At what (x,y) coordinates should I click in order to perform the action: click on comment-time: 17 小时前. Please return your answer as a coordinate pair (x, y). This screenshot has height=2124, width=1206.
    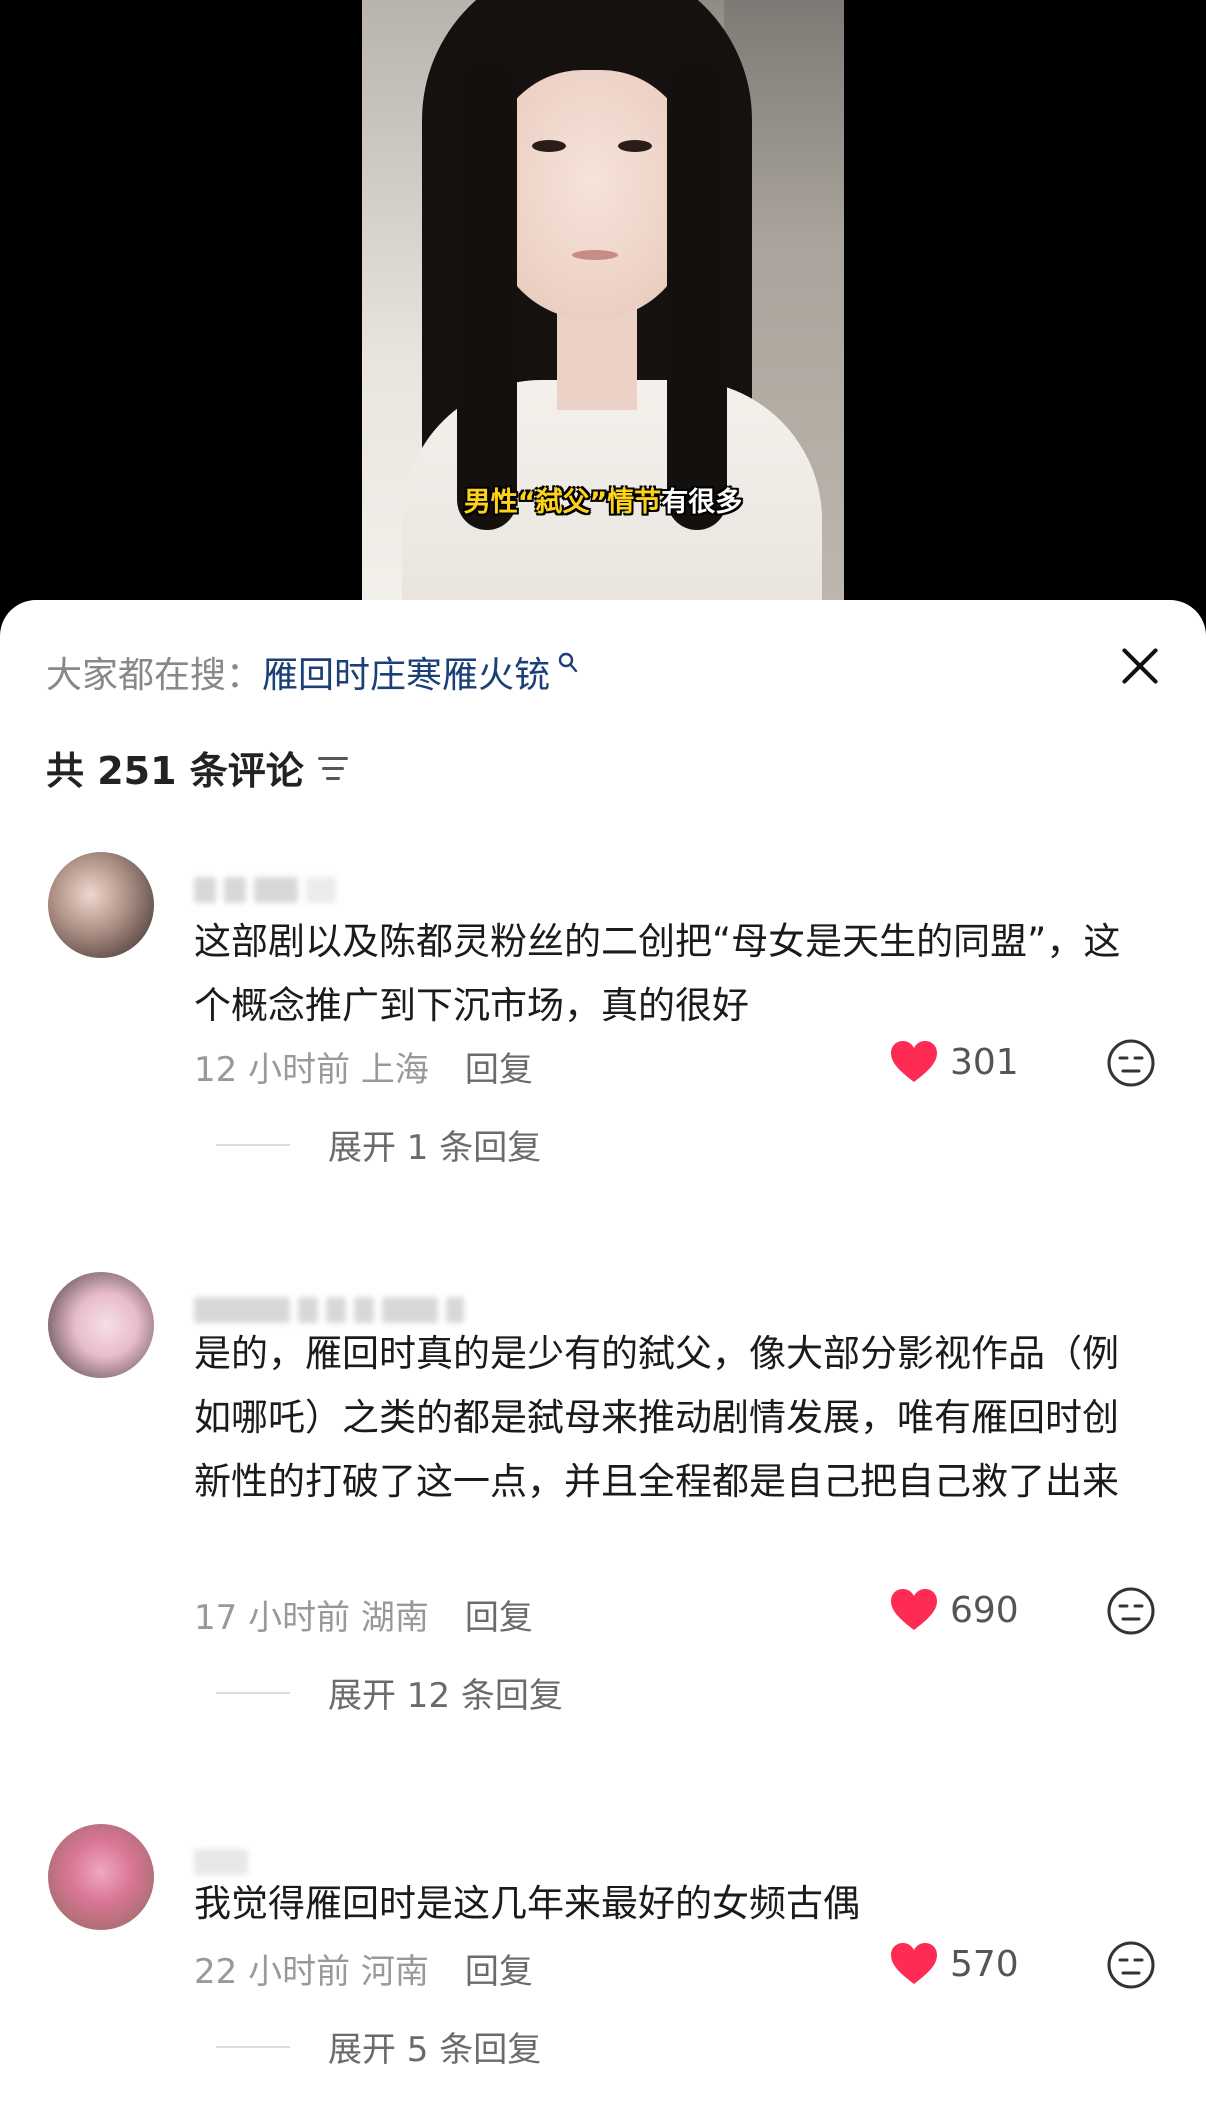
    Looking at the image, I should click on (272, 1618).